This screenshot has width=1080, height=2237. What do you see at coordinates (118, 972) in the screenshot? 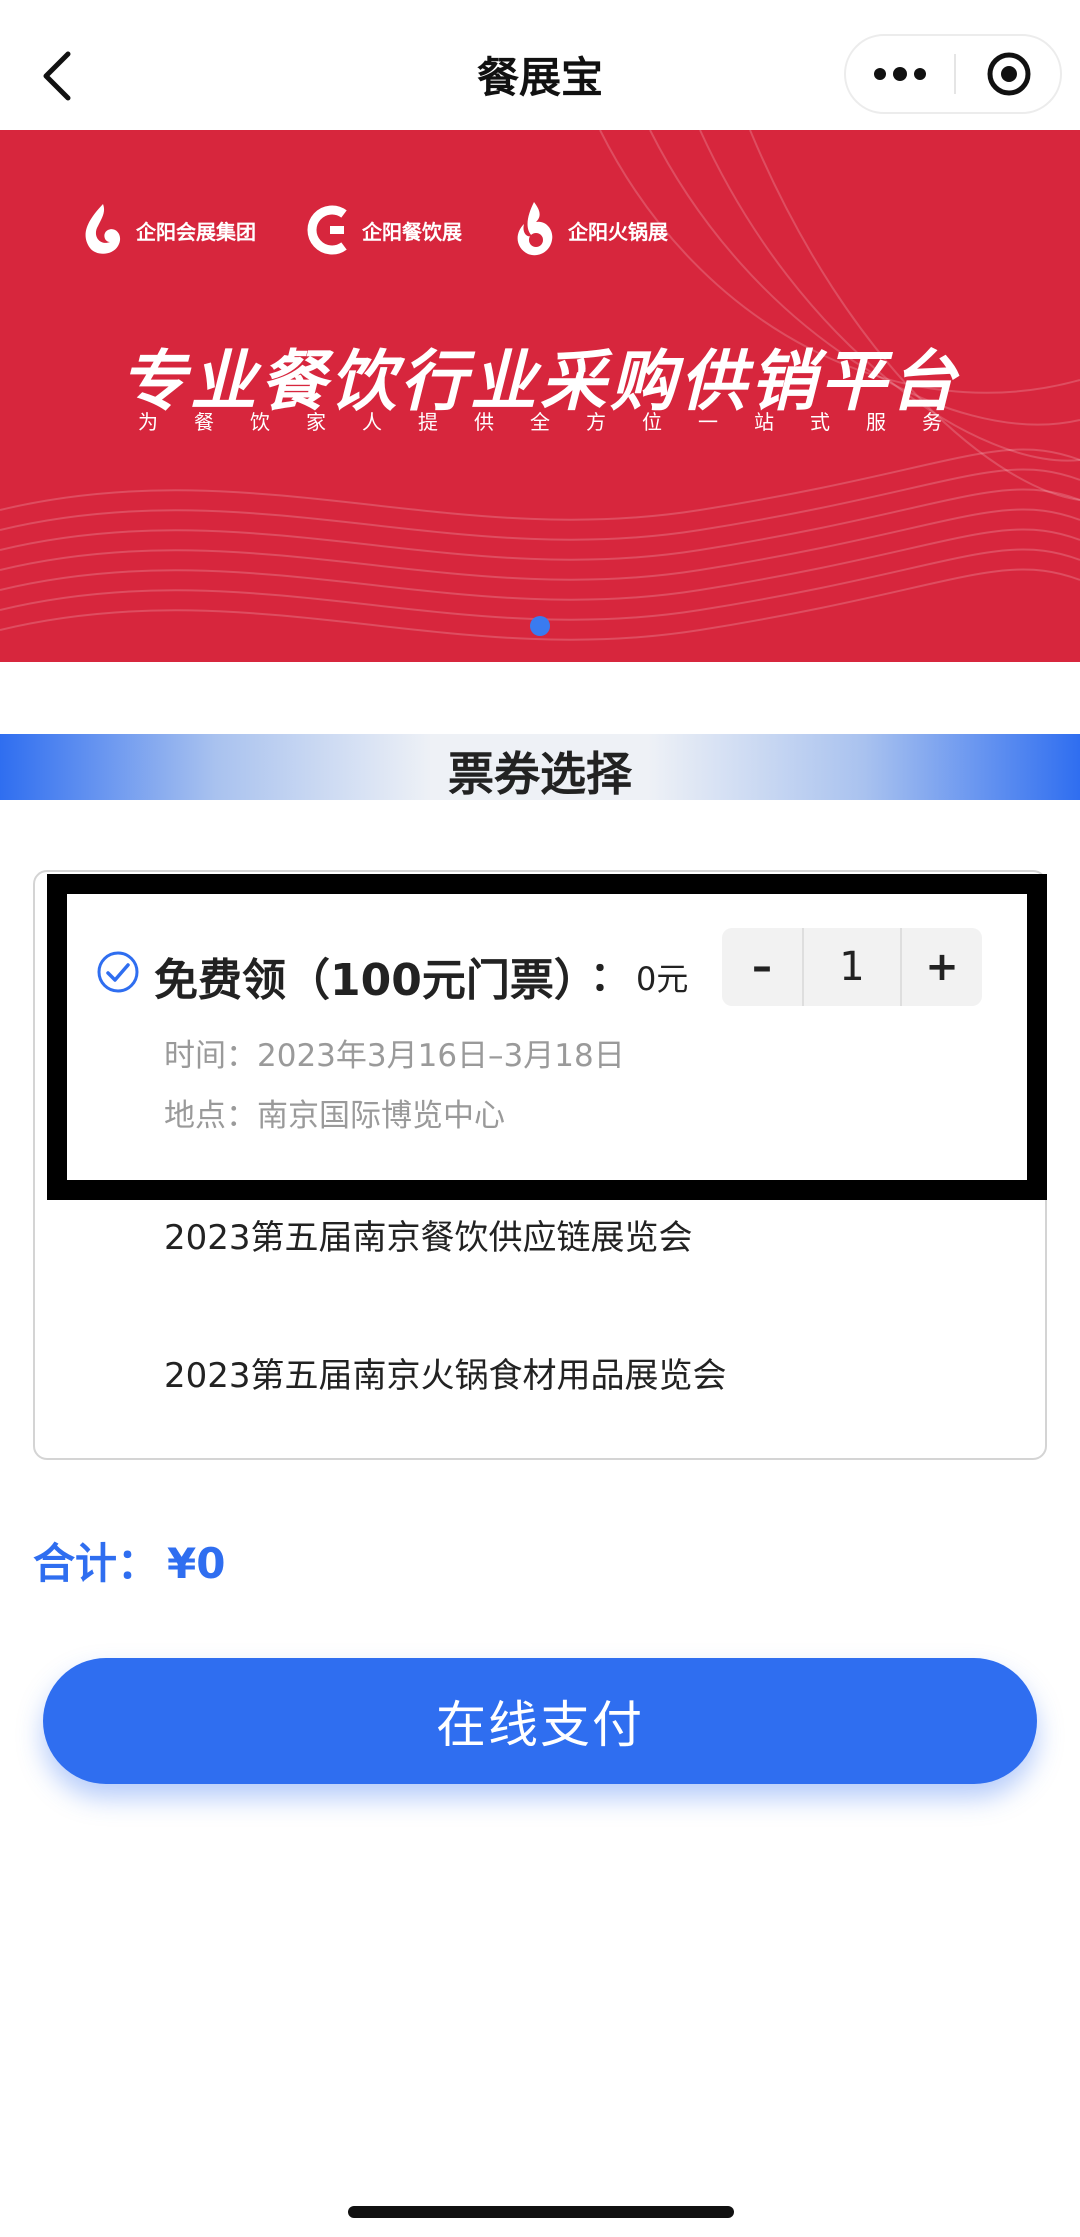
I see `check-circle-icon` at bounding box center [118, 972].